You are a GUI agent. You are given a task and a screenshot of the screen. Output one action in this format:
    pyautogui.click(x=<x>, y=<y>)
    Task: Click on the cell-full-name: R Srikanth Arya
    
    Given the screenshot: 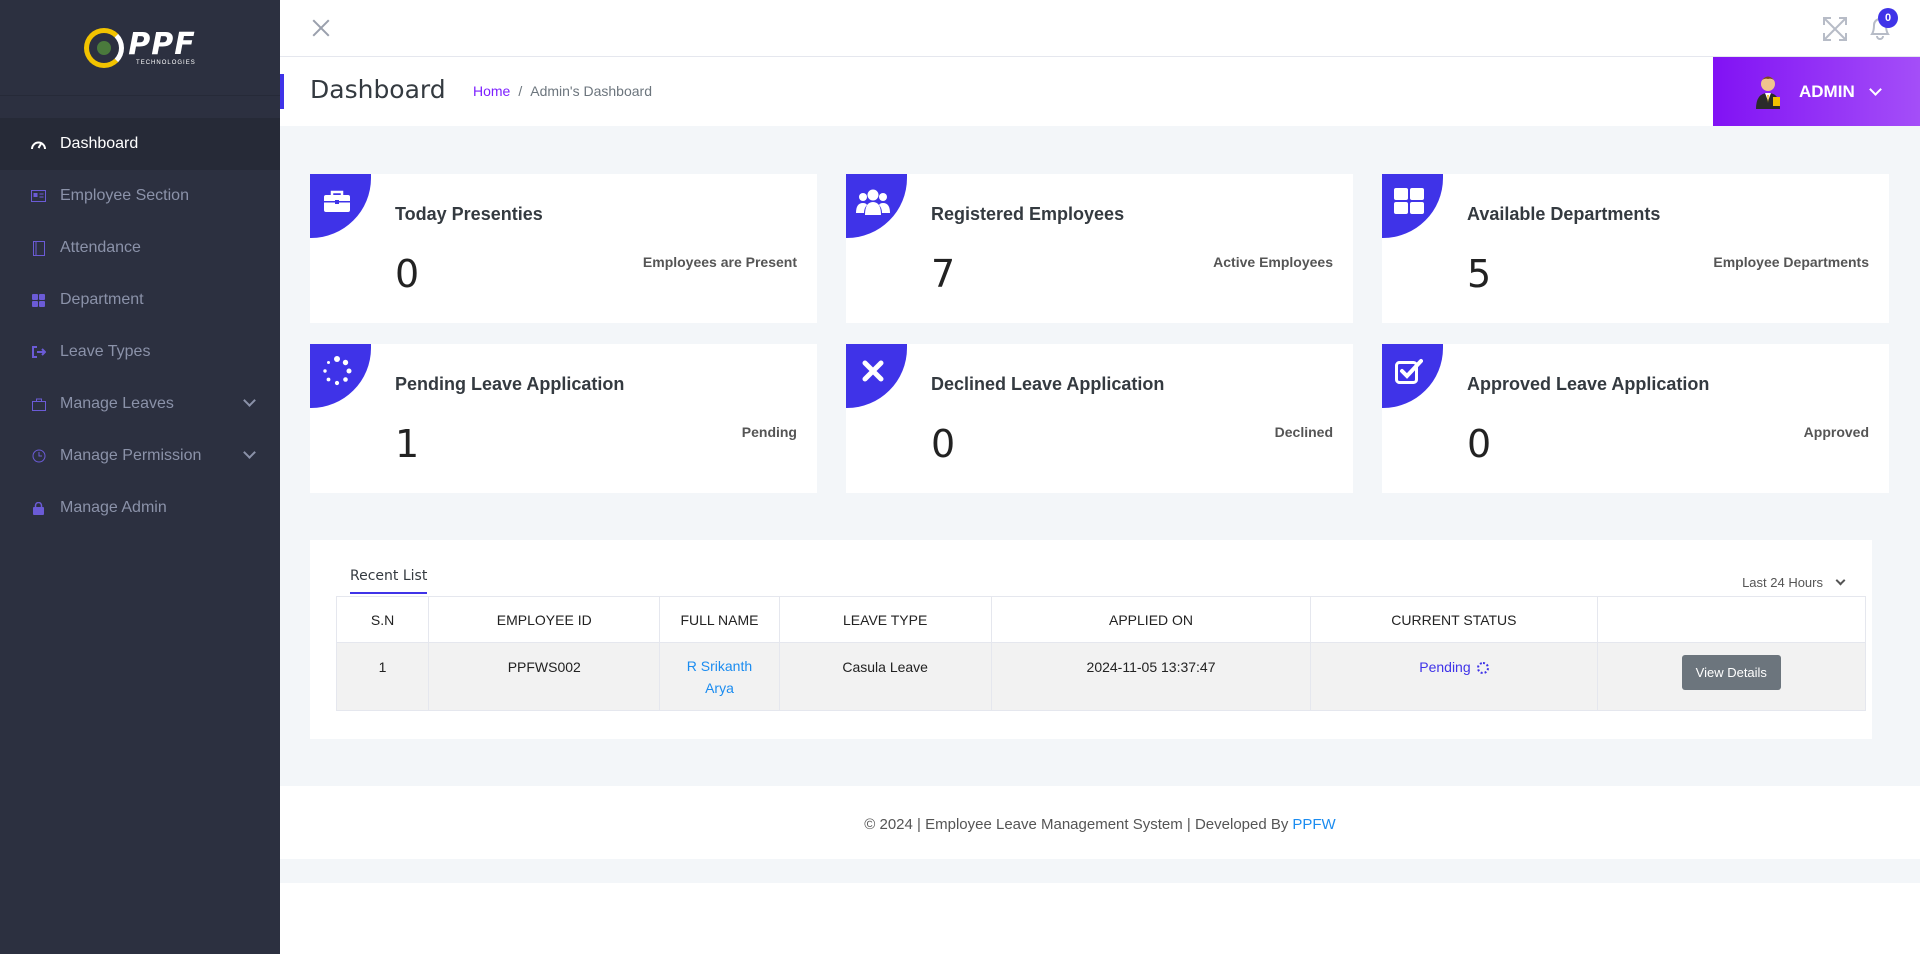 What is the action you would take?
    pyautogui.click(x=719, y=676)
    